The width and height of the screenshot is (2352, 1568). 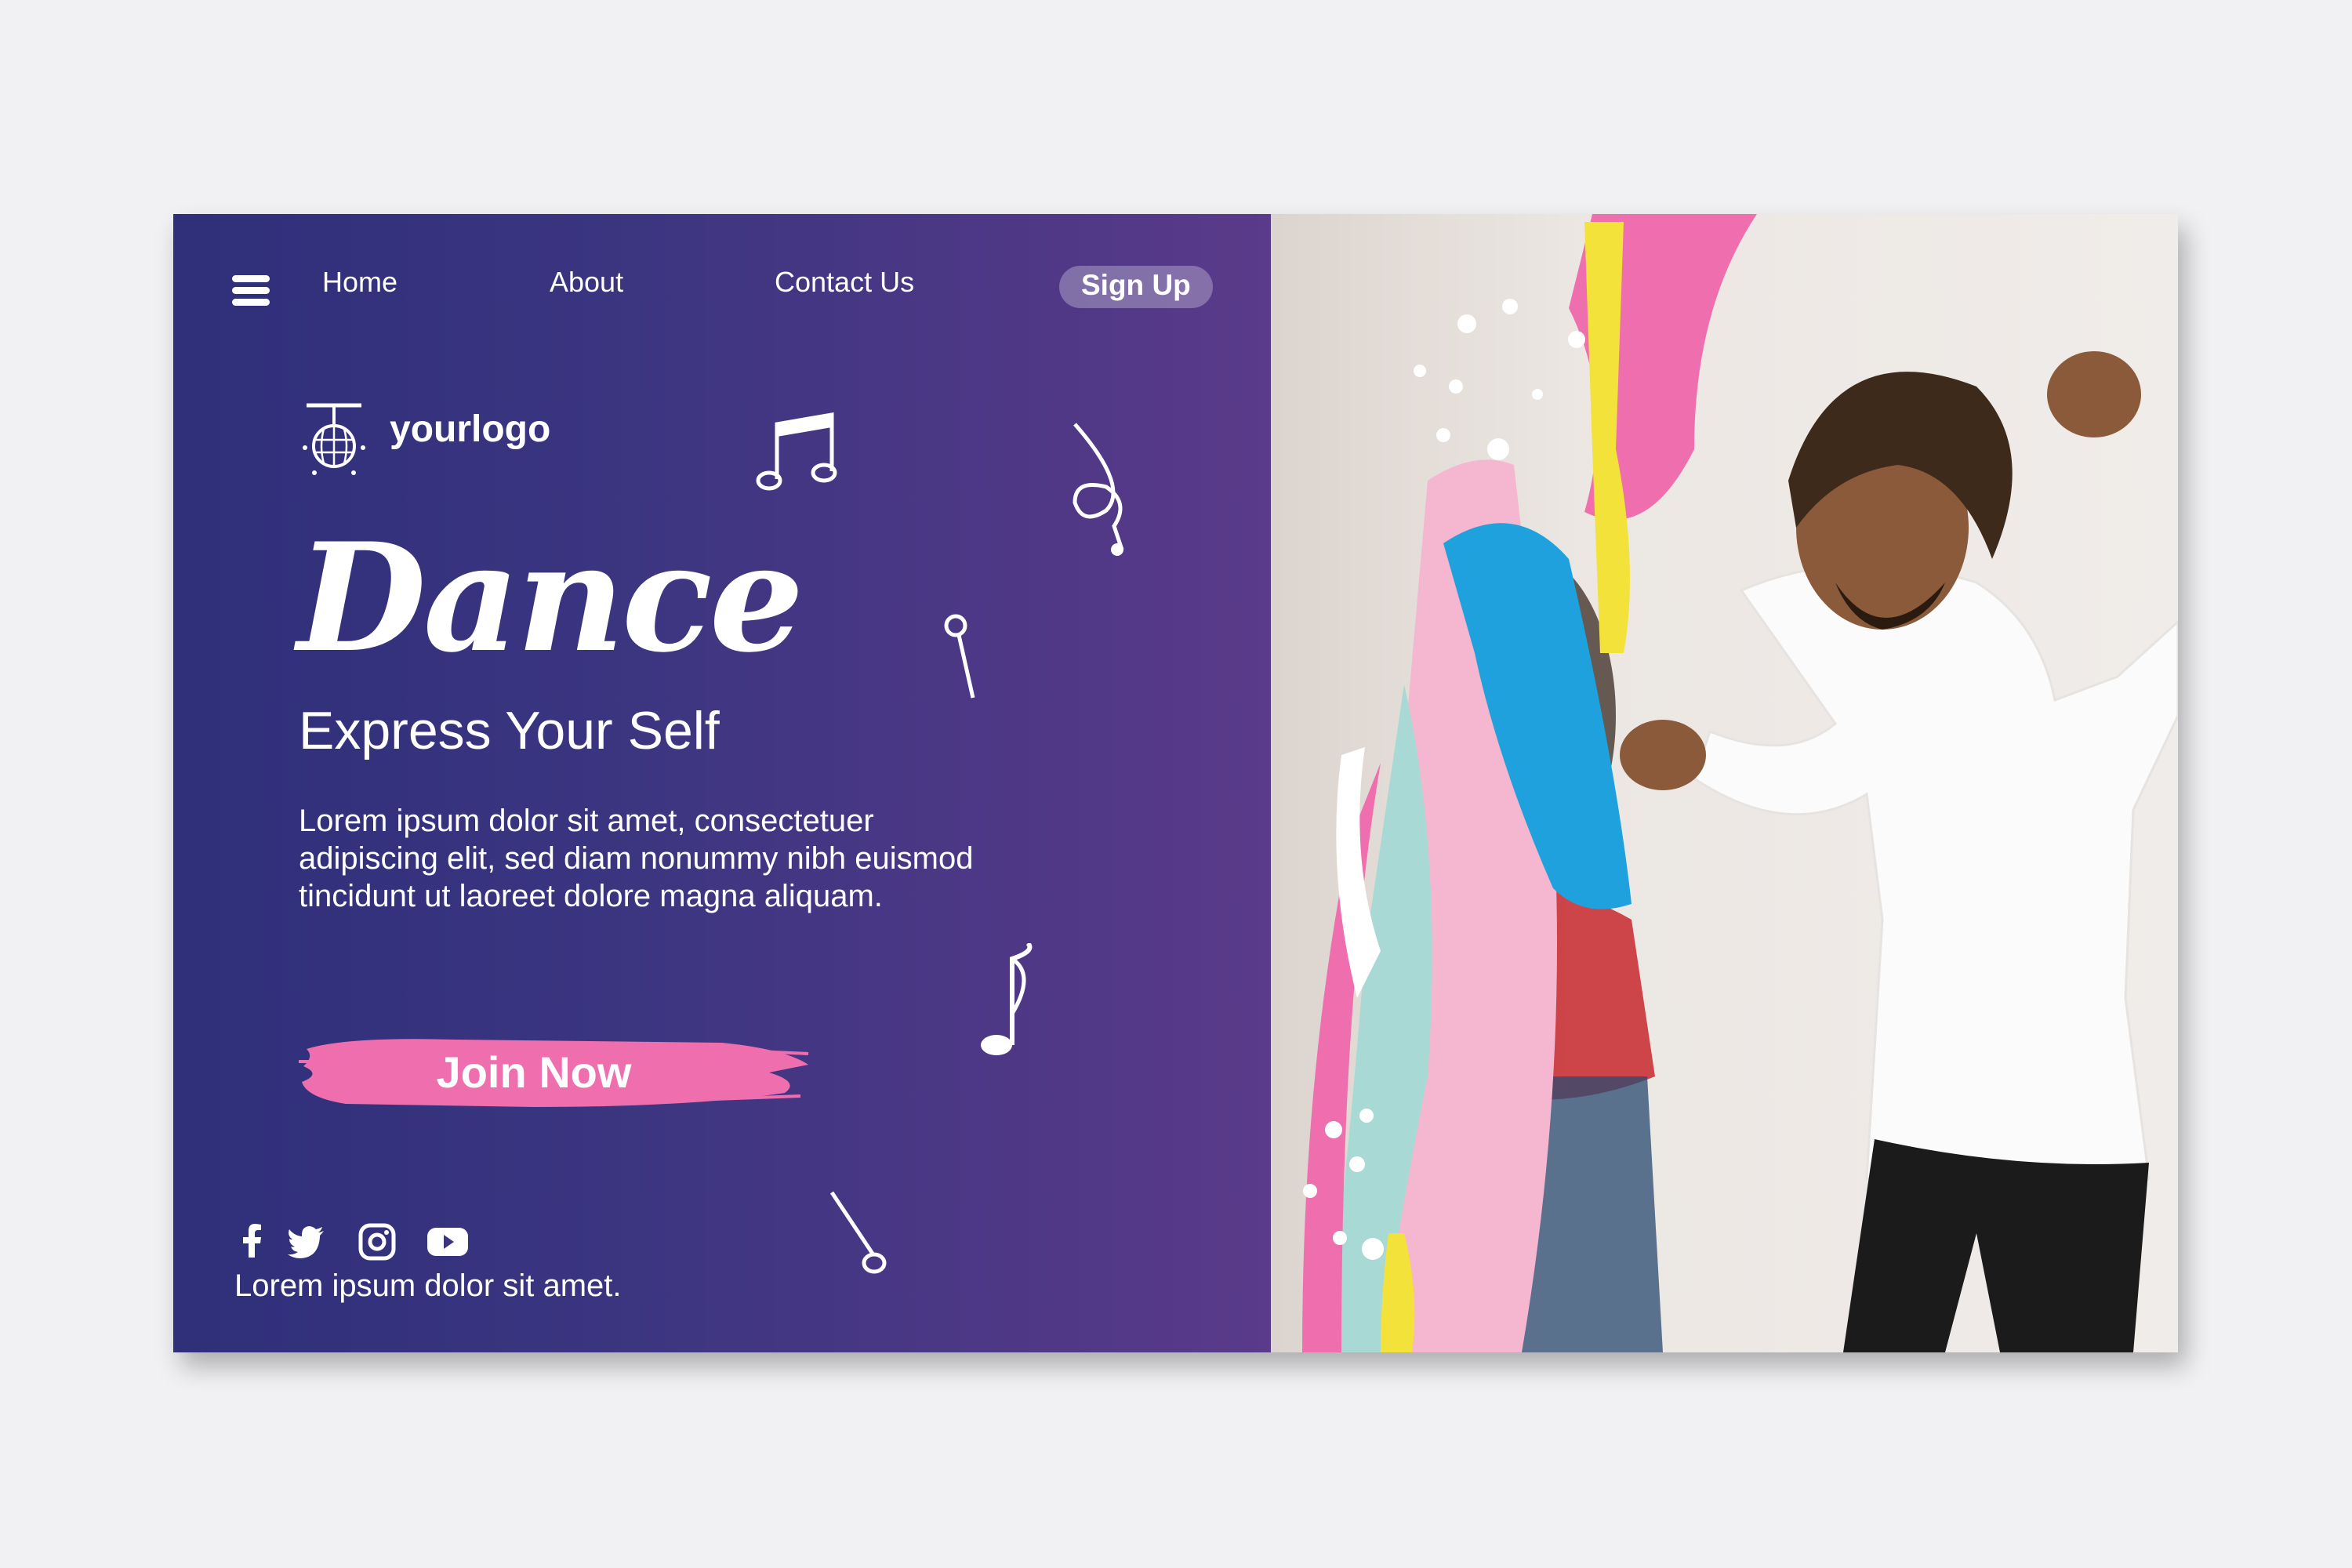 I want to click on nav-contact-us: Contact Us, so click(x=844, y=282).